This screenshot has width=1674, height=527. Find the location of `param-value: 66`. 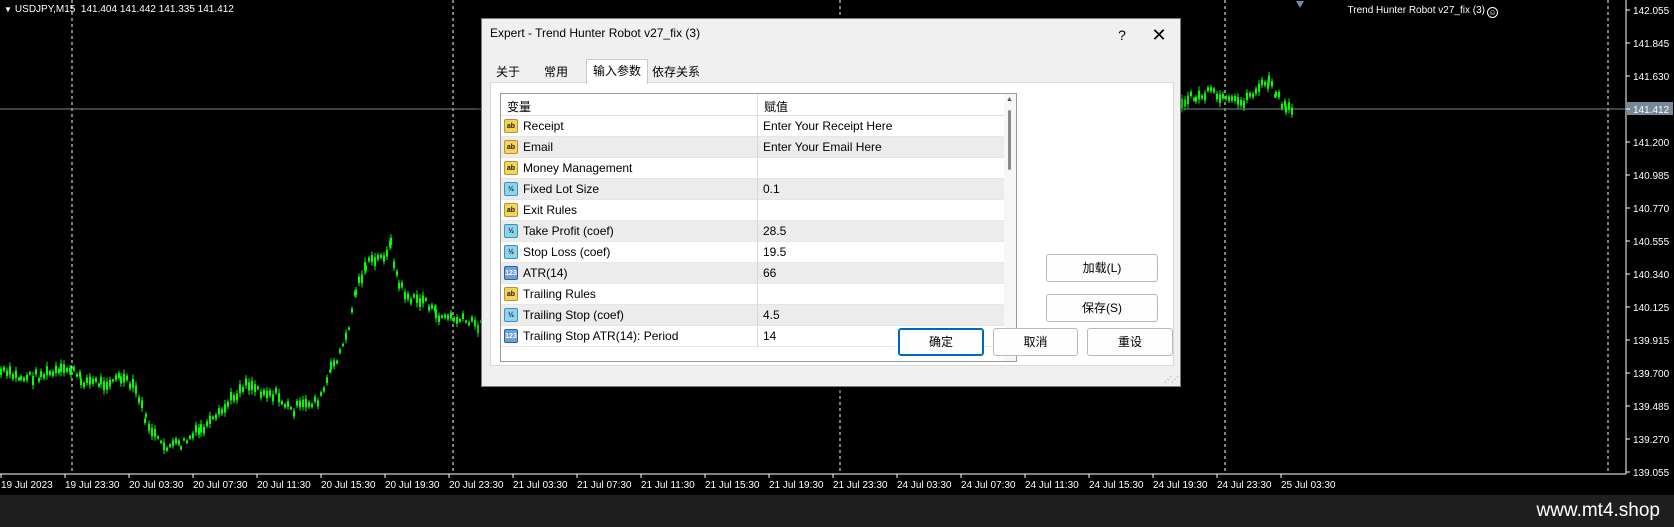

param-value: 66 is located at coordinates (769, 273).